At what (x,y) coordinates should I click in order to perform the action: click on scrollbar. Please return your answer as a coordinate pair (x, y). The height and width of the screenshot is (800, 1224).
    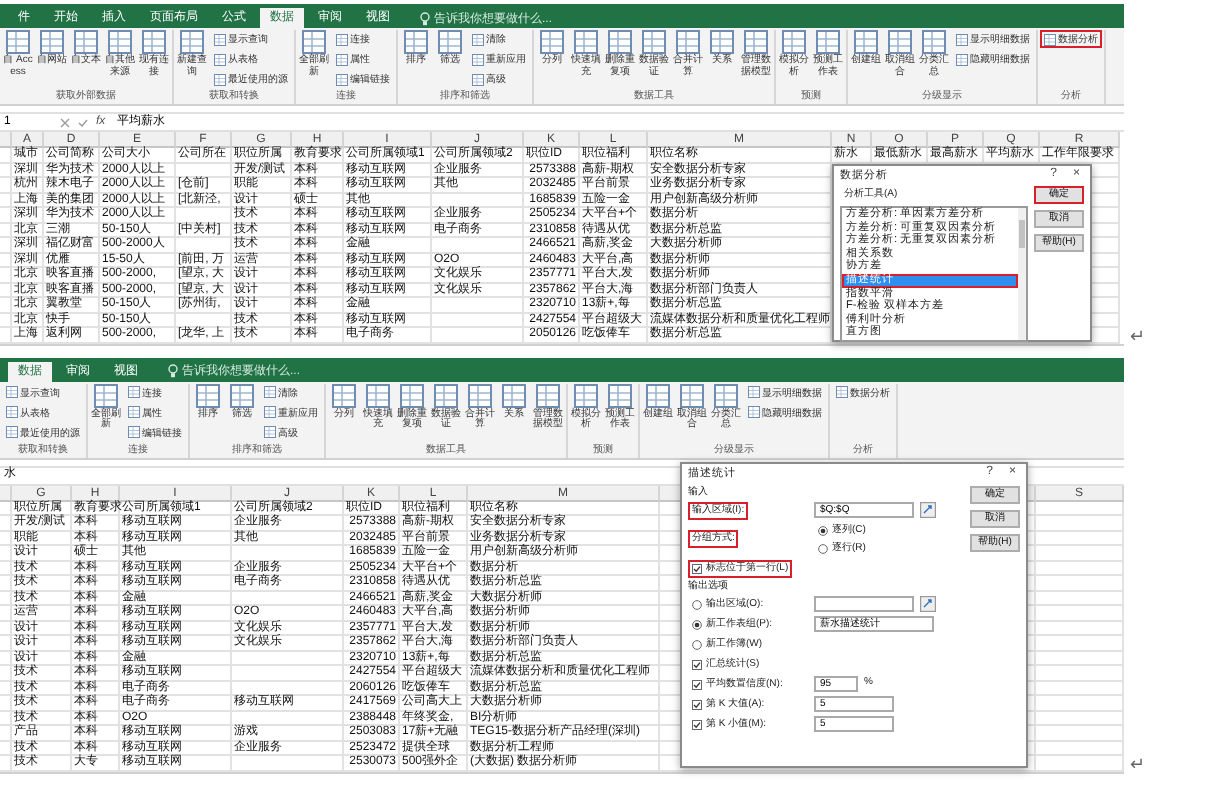
    Looking at the image, I should click on (1022, 274).